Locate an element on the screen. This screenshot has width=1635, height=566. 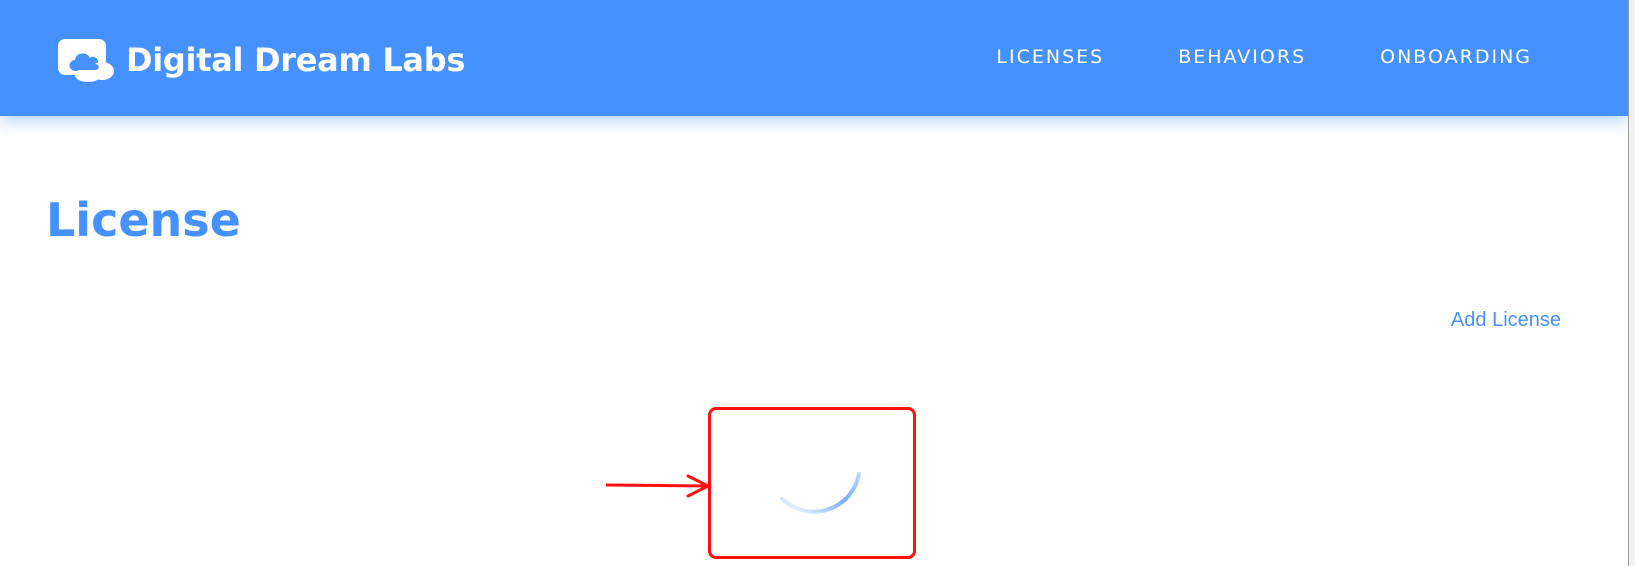
annotation-arrow-icon is located at coordinates (657, 486).